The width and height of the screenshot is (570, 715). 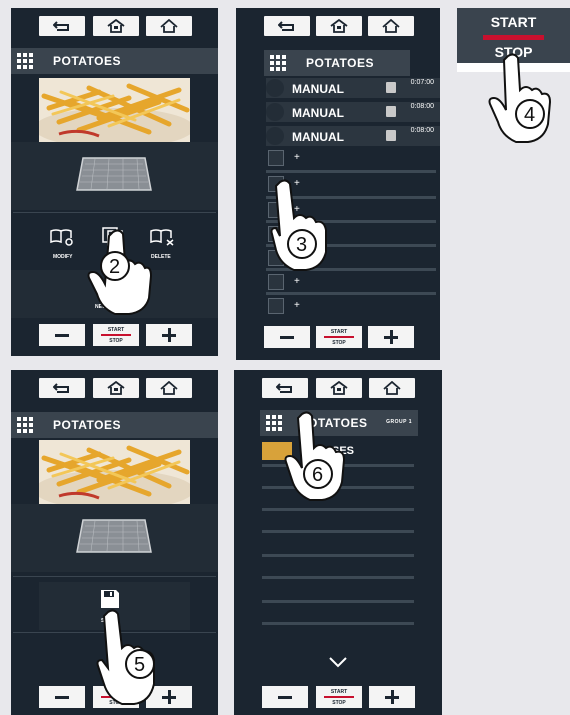 What do you see at coordinates (529, 115) in the screenshot?
I see `step-number: 4` at bounding box center [529, 115].